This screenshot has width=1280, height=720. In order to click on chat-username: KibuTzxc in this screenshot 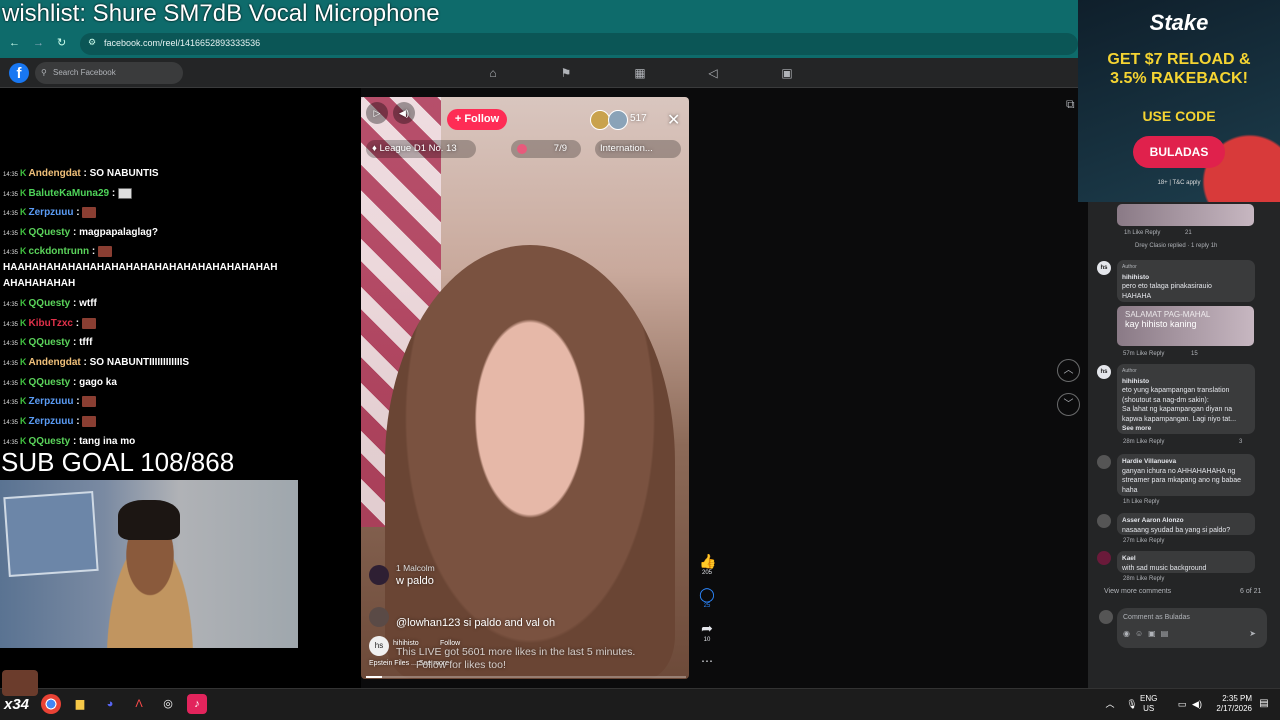, I will do `click(50, 324)`.